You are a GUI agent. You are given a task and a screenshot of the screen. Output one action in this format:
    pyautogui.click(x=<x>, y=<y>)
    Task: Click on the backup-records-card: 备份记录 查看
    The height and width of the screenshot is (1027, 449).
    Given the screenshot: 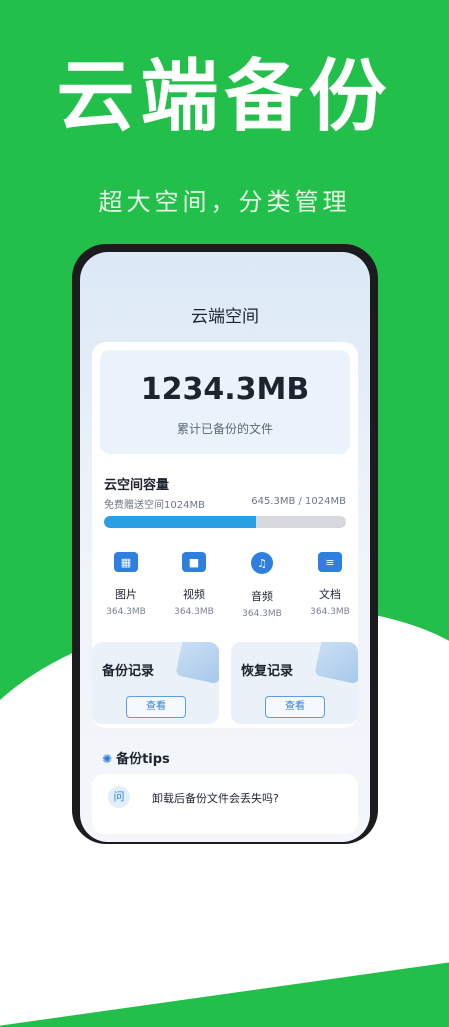 What is the action you would take?
    pyautogui.click(x=155, y=683)
    